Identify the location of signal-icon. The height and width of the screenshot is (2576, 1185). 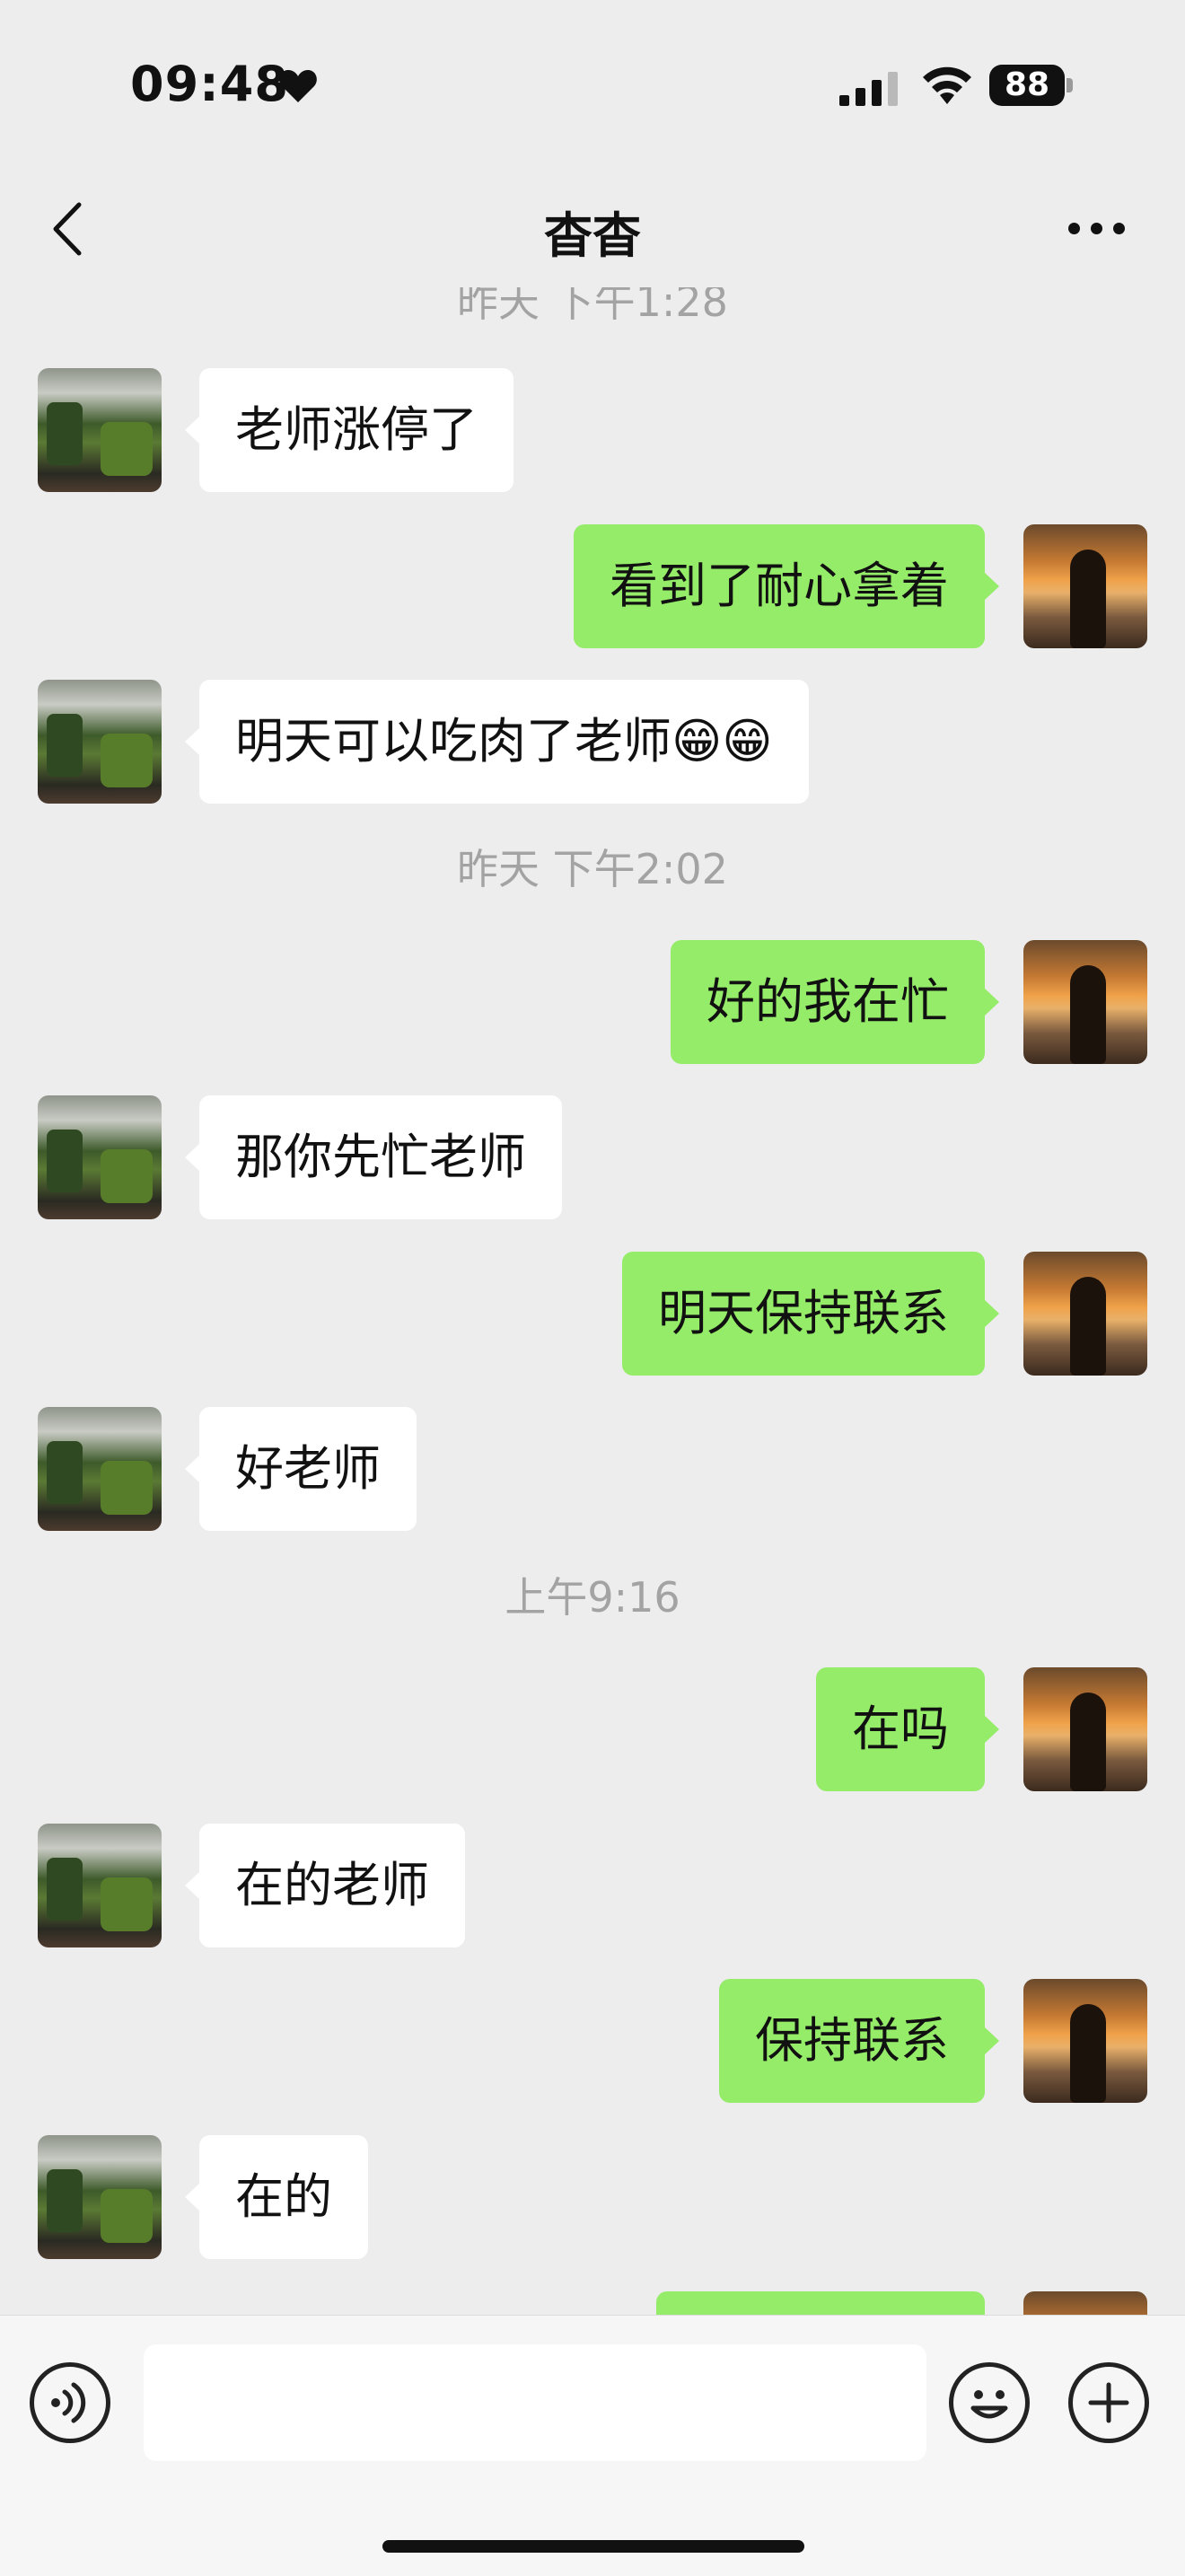
(868, 89).